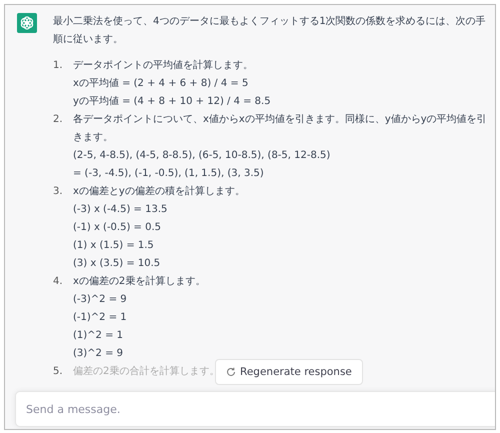 This screenshot has height=433, width=500. I want to click on calculation-line: (-1) x (-0.5) = 0.5, so click(117, 228).